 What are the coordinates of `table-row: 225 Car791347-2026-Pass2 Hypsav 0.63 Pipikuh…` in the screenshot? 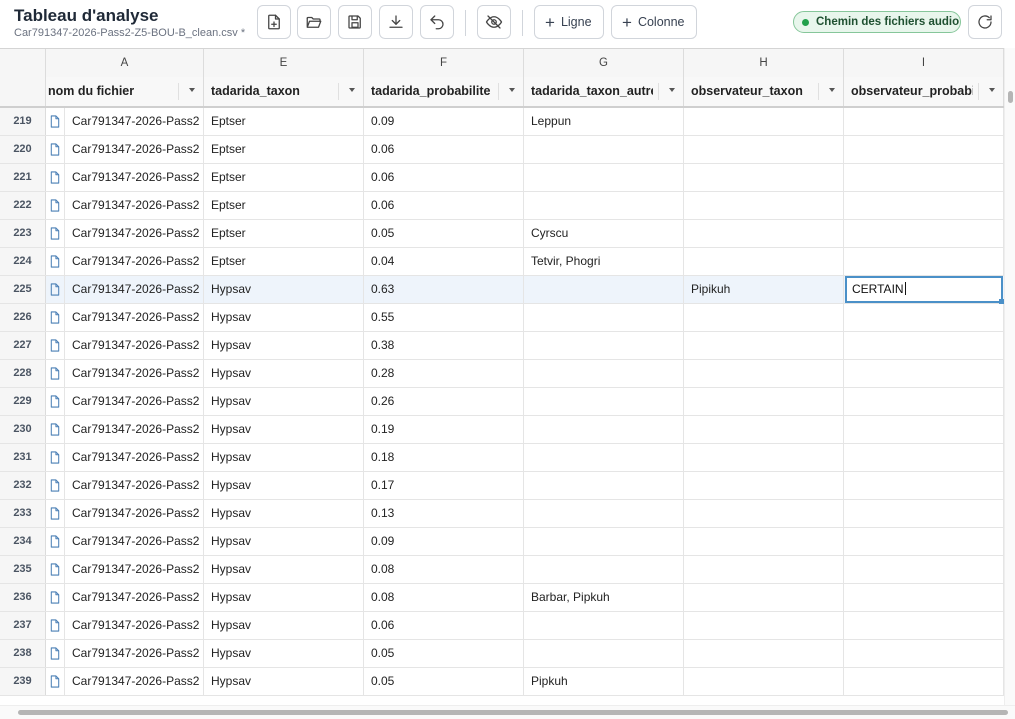 It's located at (502, 290).